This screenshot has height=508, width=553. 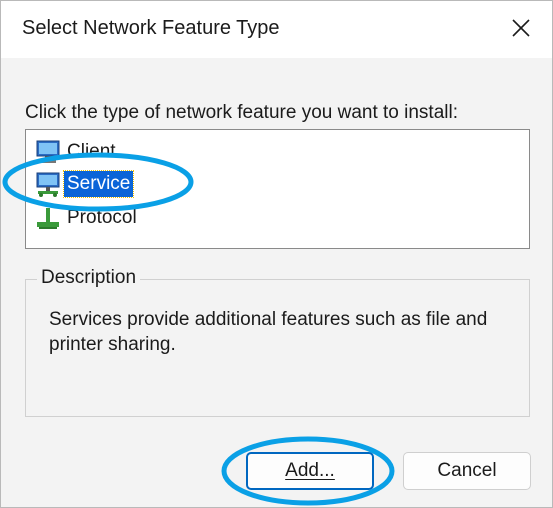 What do you see at coordinates (91, 151) in the screenshot?
I see `list-item-label: Client` at bounding box center [91, 151].